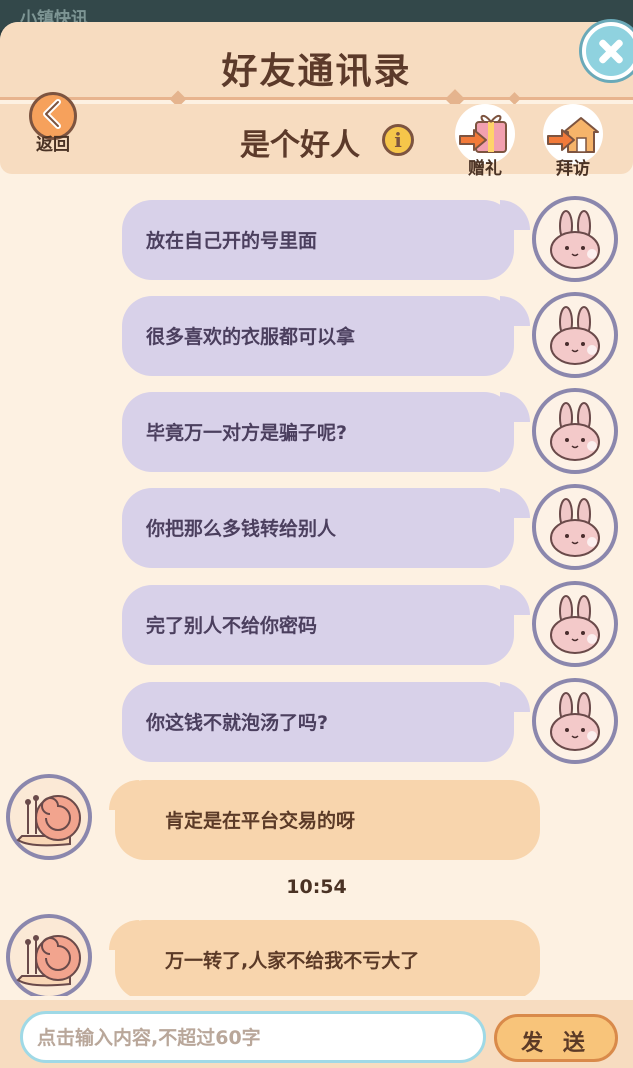 The width and height of the screenshot is (633, 1068). What do you see at coordinates (53, 122) in the screenshot?
I see `back-button: 返回` at bounding box center [53, 122].